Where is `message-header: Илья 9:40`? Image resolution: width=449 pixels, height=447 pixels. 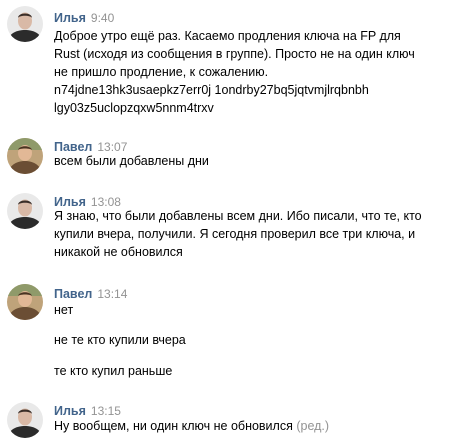 message-header: Илья 9:40 is located at coordinates (84, 18).